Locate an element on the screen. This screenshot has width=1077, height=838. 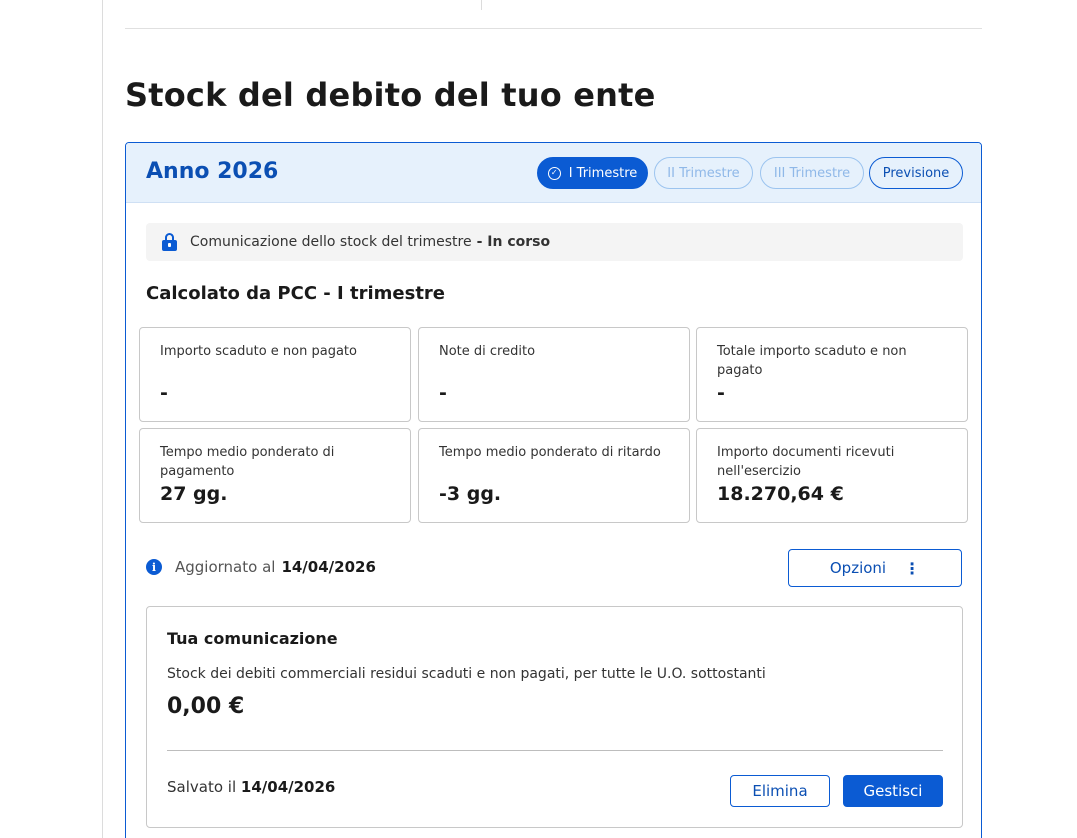
notice-text: Comunicazione dello stock del trimestre is located at coordinates (331, 242).